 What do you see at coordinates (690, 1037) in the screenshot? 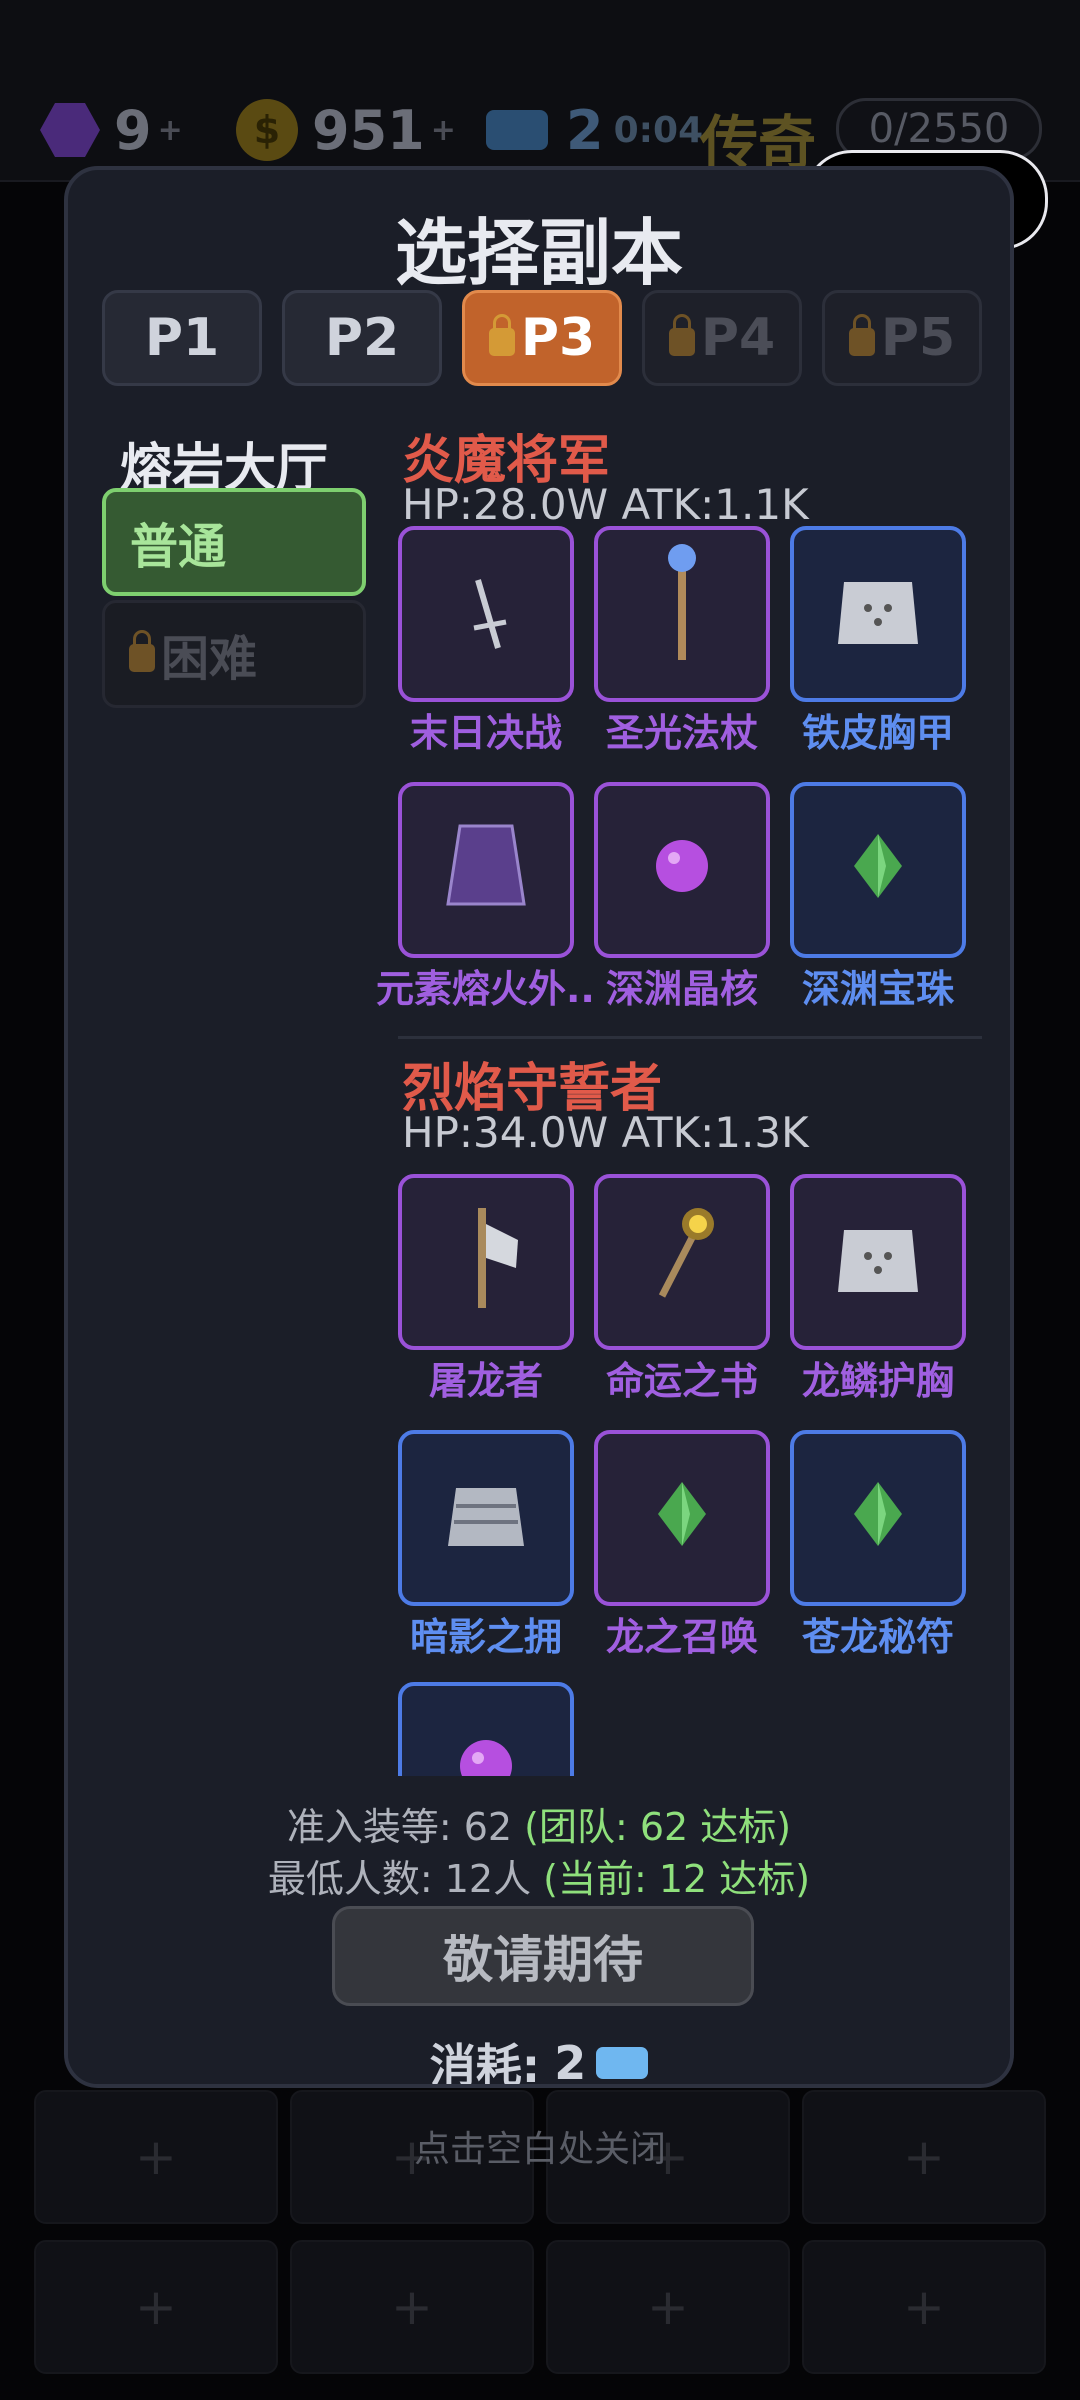
I see `boss-divider` at bounding box center [690, 1037].